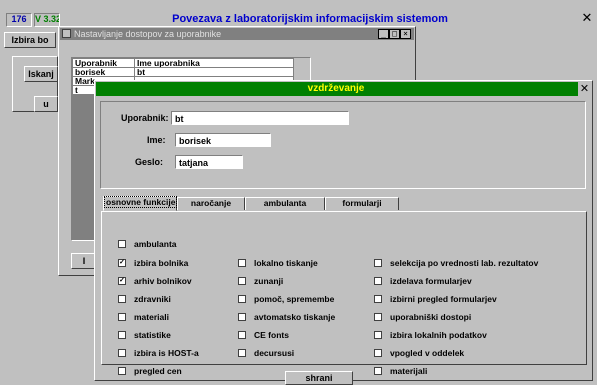 The width and height of the screenshot is (597, 385). What do you see at coordinates (145, 118) in the screenshot?
I see `uporabnik-label: Uporabnik:` at bounding box center [145, 118].